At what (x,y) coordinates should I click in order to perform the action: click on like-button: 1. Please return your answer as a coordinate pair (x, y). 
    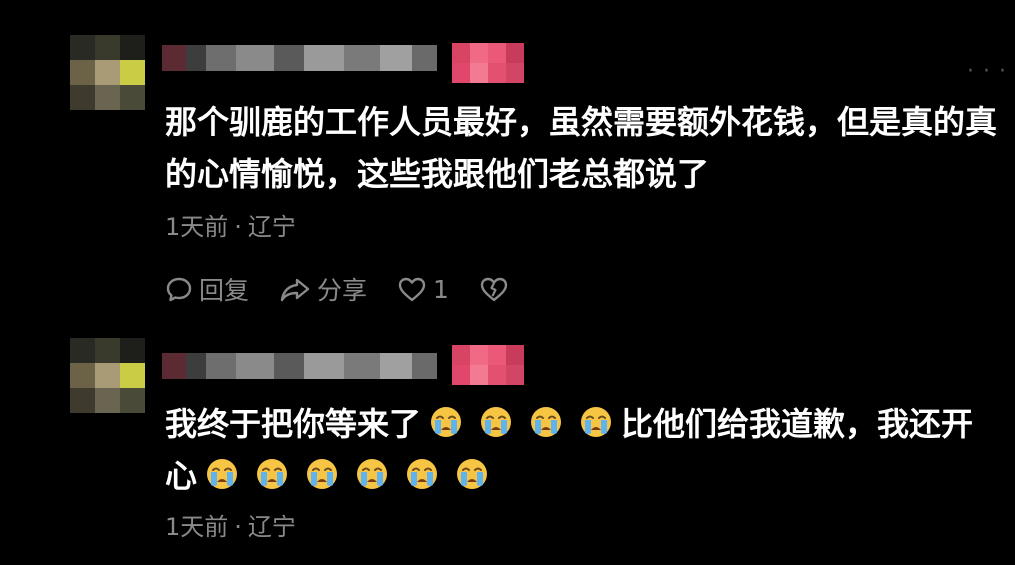
    Looking at the image, I should click on (423, 289).